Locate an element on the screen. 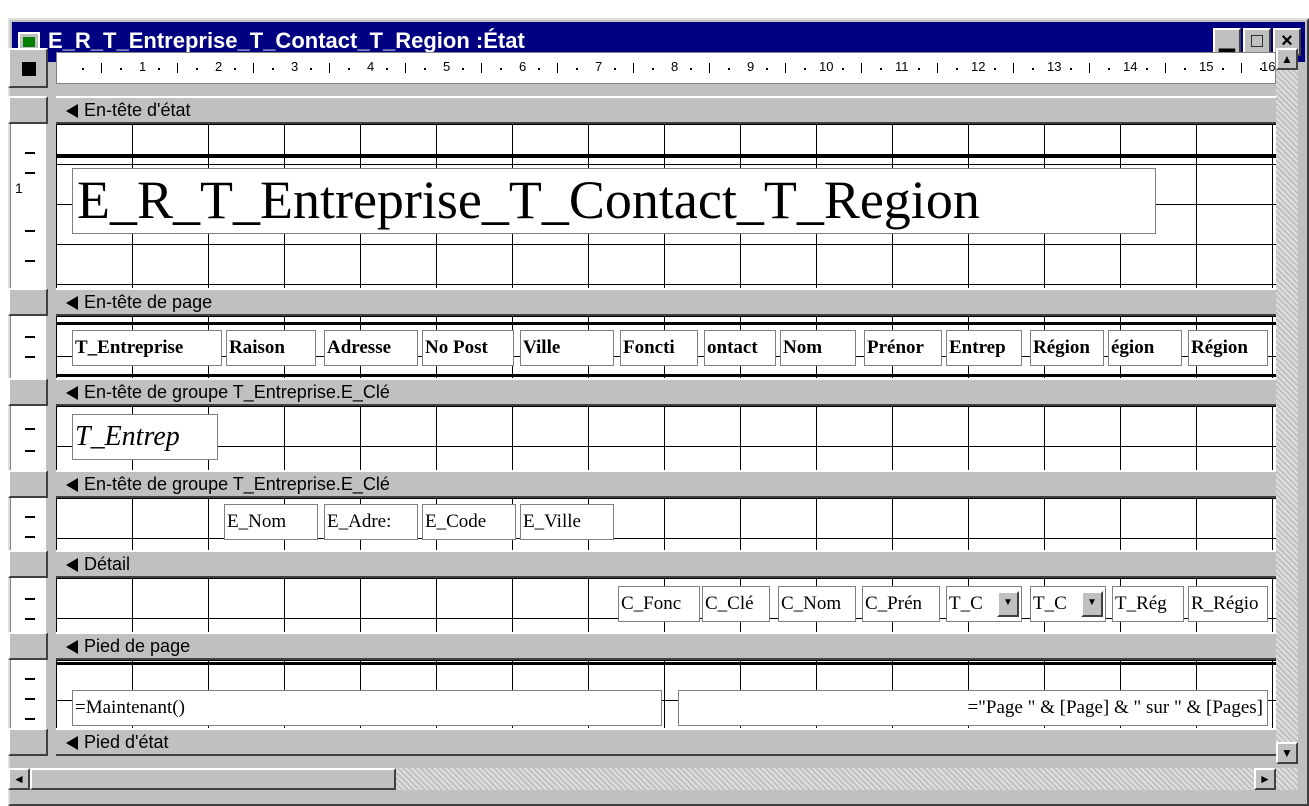 Image resolution: width=1309 pixels, height=806 pixels. scroll-down-button: ▼ is located at coordinates (1287, 753).